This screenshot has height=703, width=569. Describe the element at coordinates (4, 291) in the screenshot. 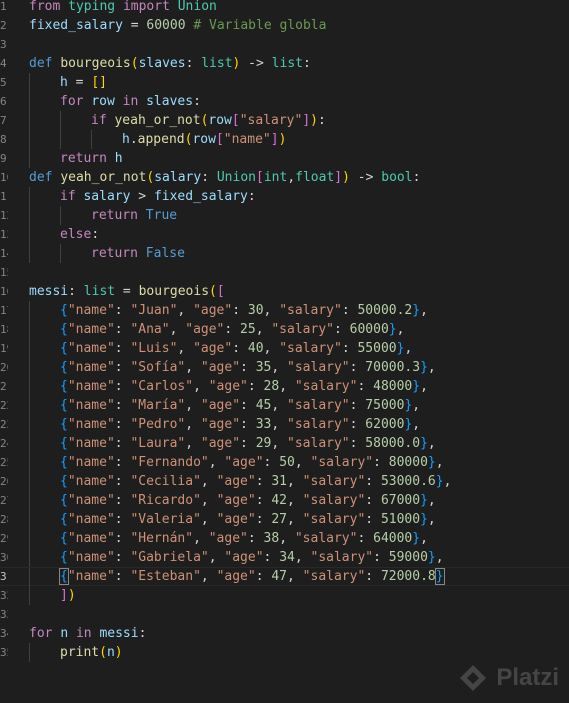

I see `line-number: 16` at that location.